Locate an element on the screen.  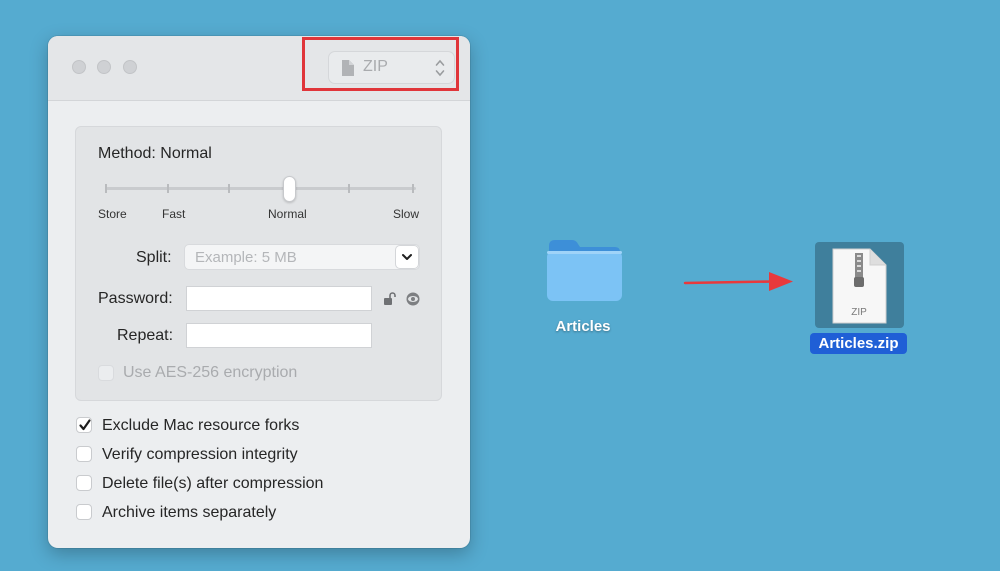
title-bar: ZIP is located at coordinates (259, 68).